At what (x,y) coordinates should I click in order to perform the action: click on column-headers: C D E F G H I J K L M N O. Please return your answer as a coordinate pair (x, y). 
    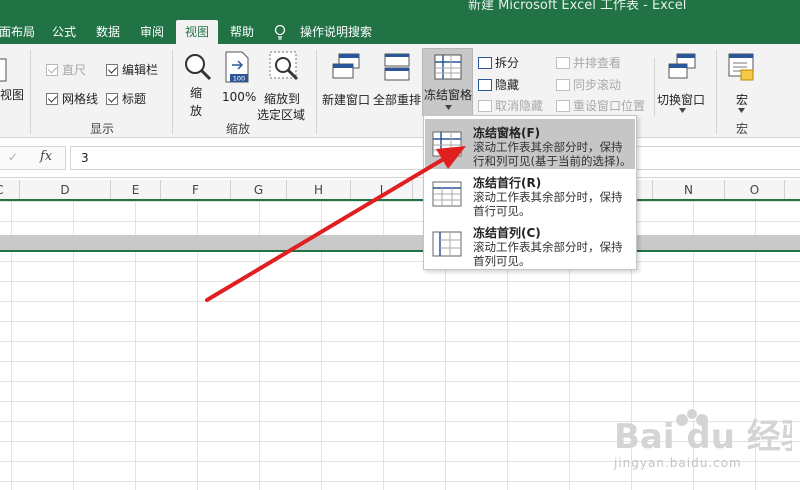
    Looking at the image, I should click on (400, 190).